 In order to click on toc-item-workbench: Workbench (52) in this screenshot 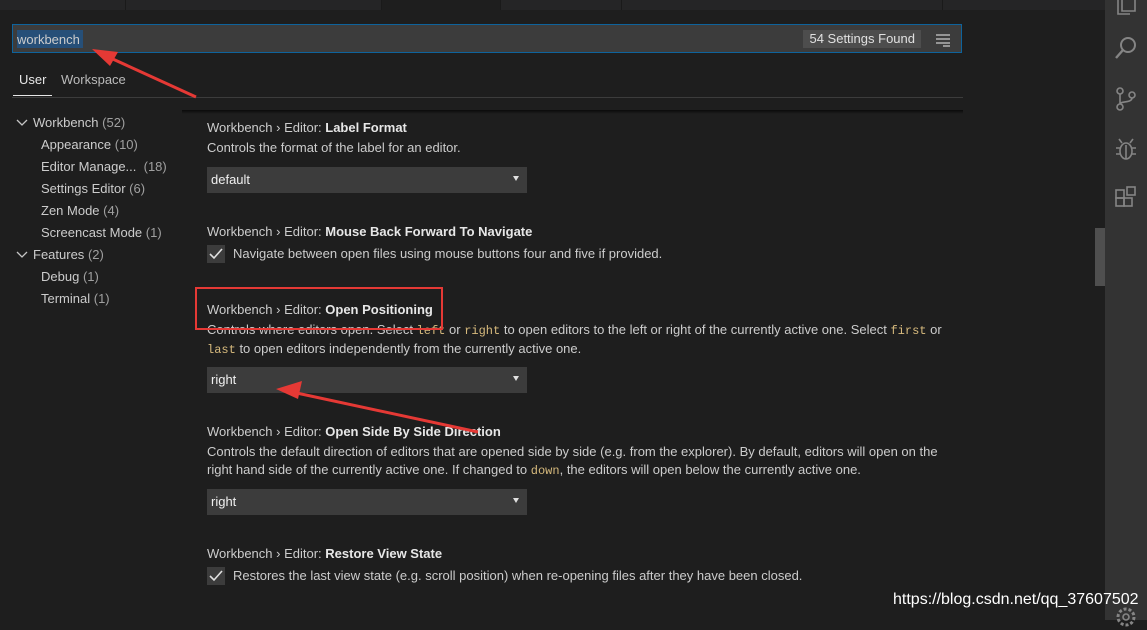, I will do `click(97, 123)`.